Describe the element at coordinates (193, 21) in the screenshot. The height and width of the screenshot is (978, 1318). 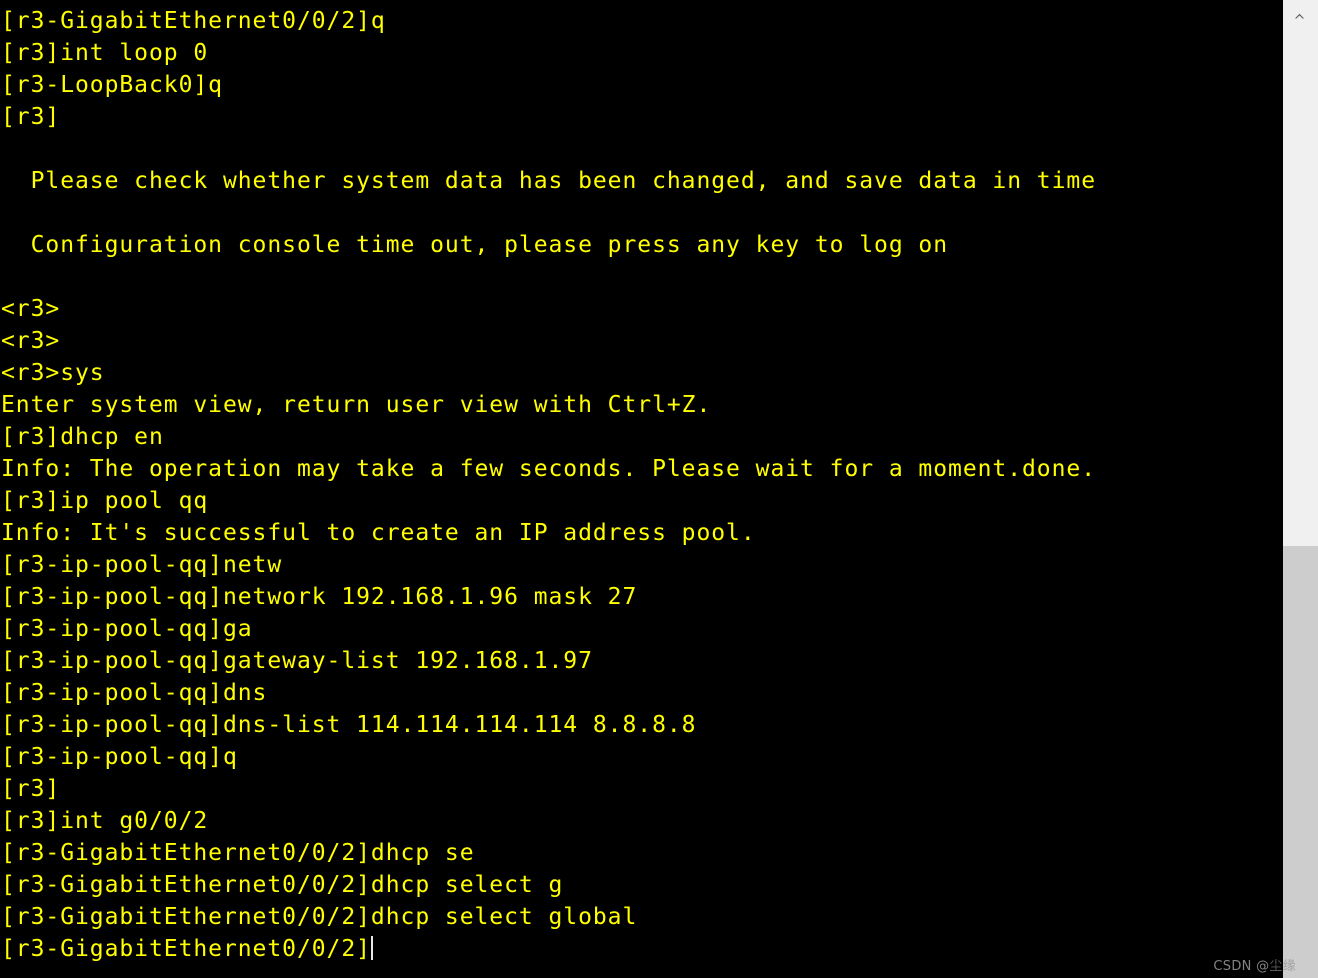
I see `terminal-line: [r3-GigabitEthernet0/0/2]q` at that location.